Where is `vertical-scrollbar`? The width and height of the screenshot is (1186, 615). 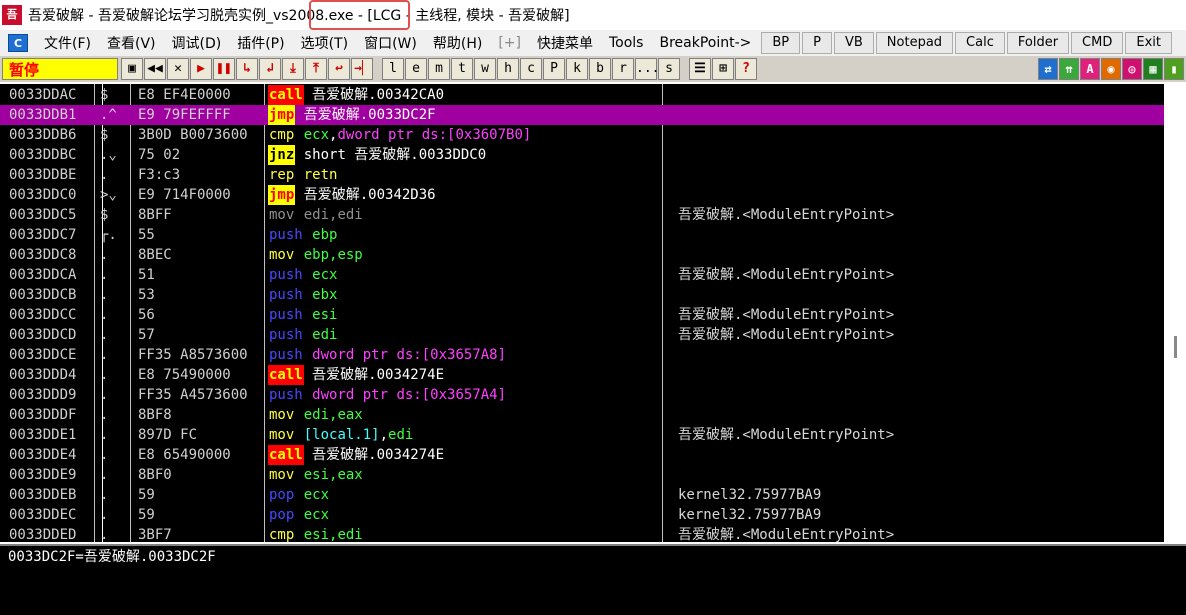 vertical-scrollbar is located at coordinates (1175, 313).